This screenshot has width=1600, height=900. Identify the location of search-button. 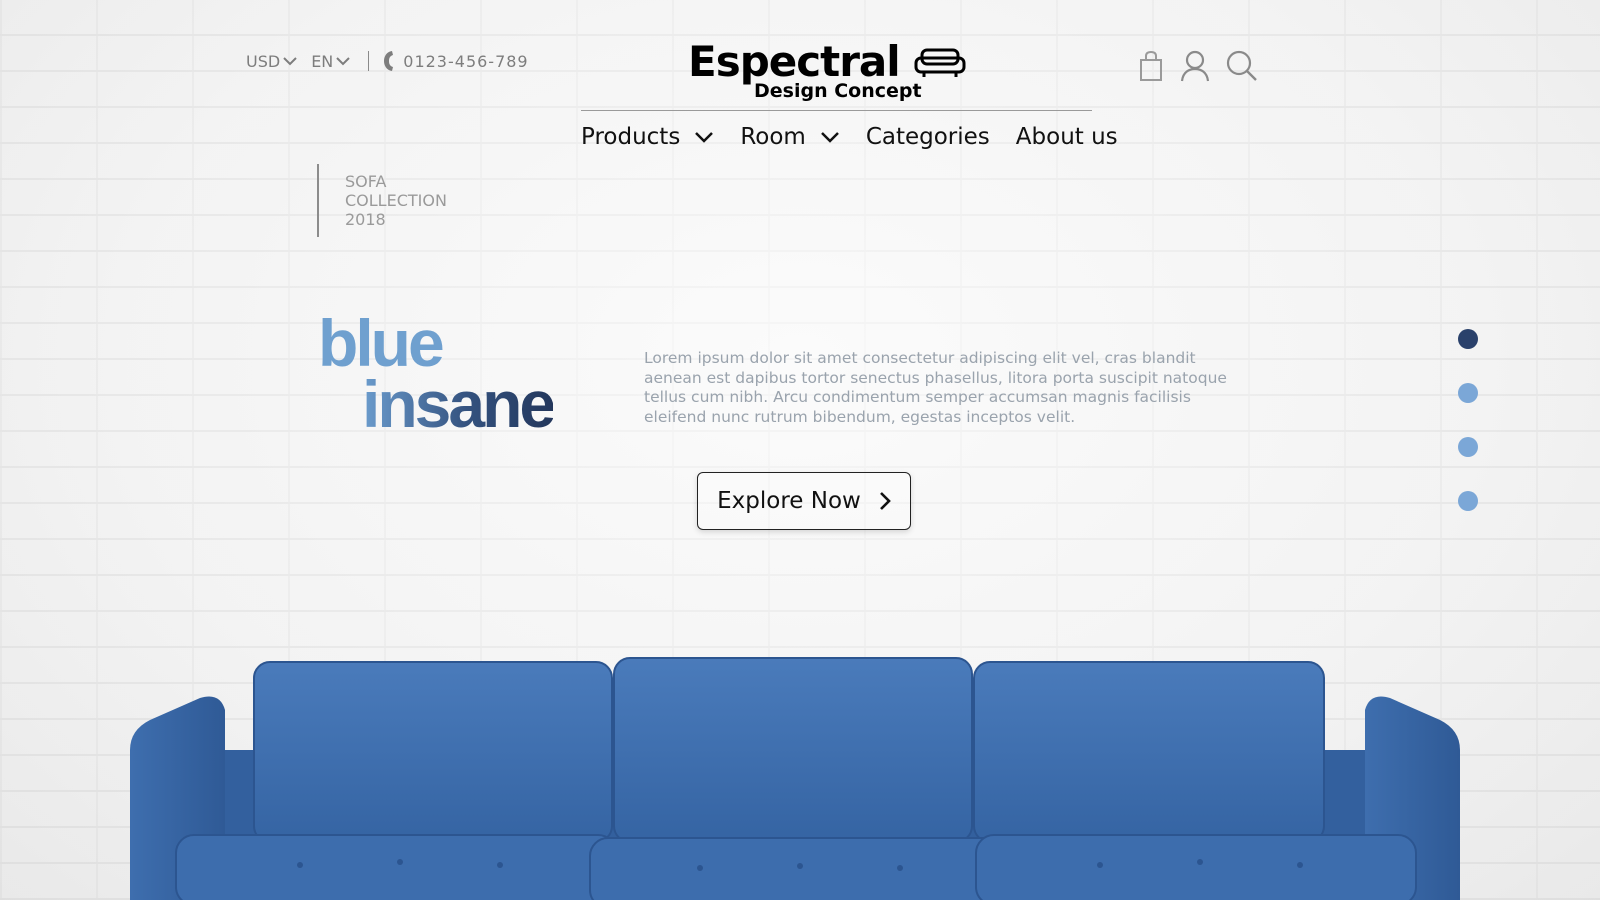
(1242, 66).